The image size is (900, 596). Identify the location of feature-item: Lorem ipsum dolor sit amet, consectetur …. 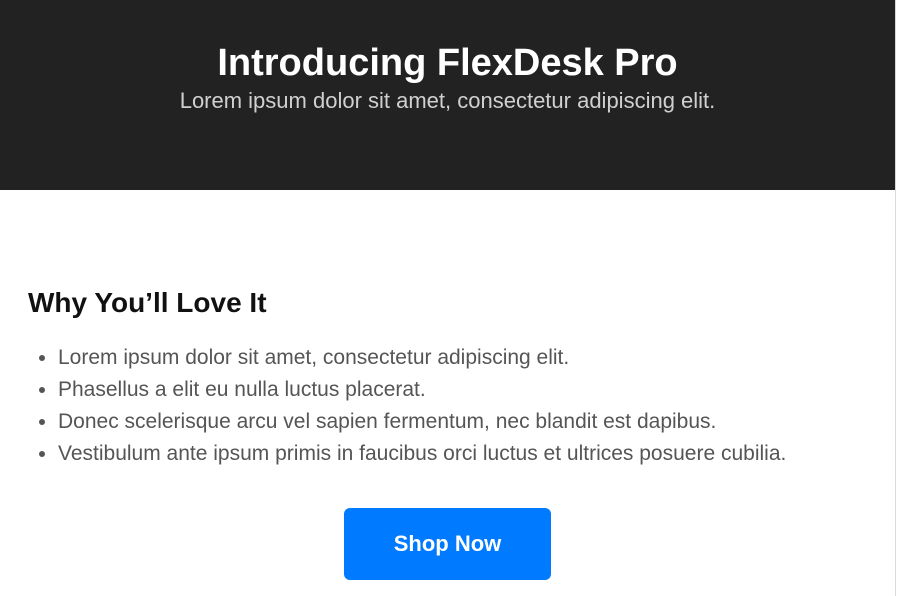
(462, 358).